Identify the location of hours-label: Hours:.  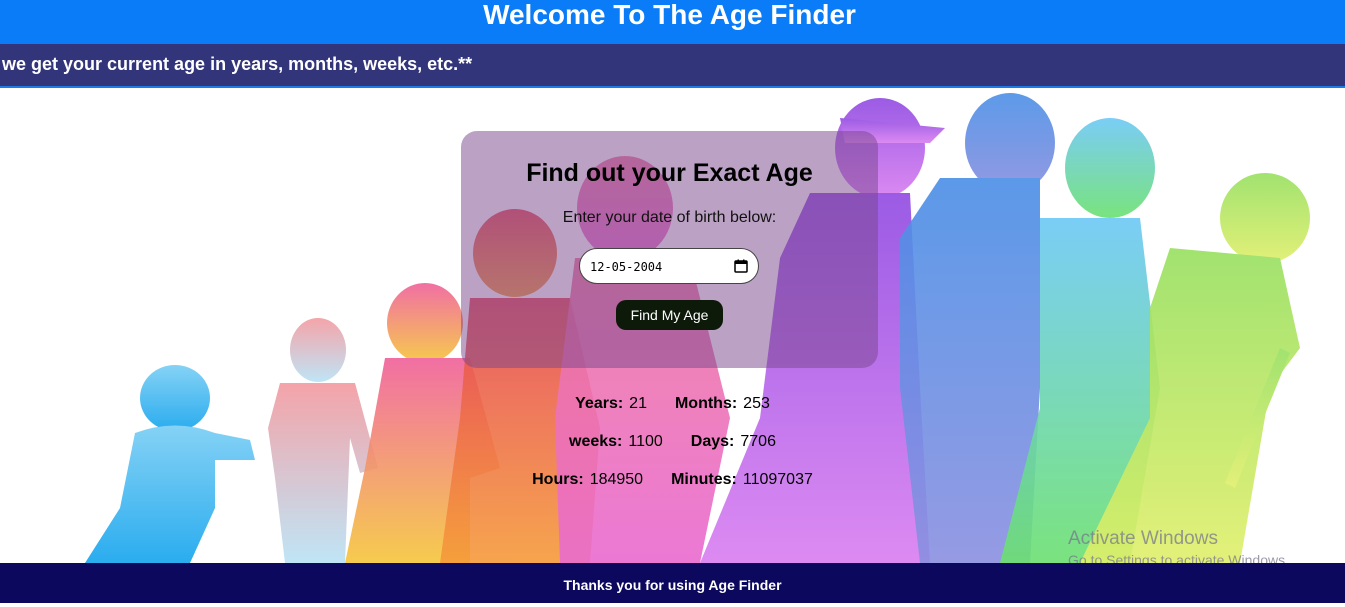
(558, 479).